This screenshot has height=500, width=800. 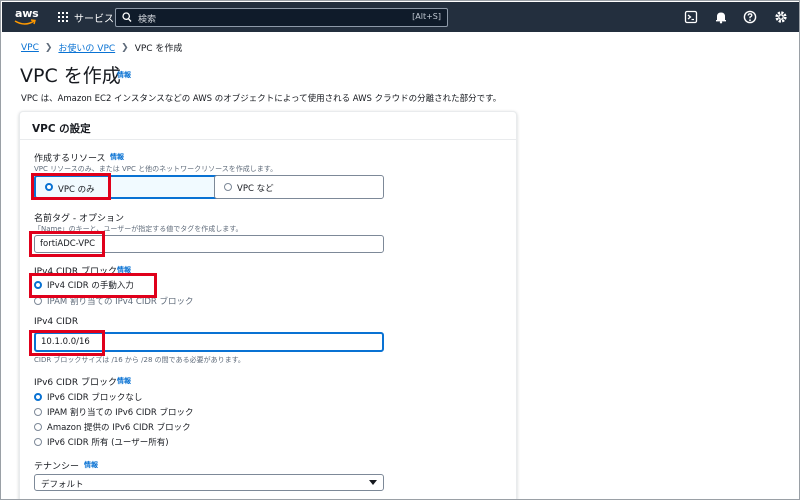 What do you see at coordinates (62, 485) in the screenshot?
I see `tenancy-value: デフォルト` at bounding box center [62, 485].